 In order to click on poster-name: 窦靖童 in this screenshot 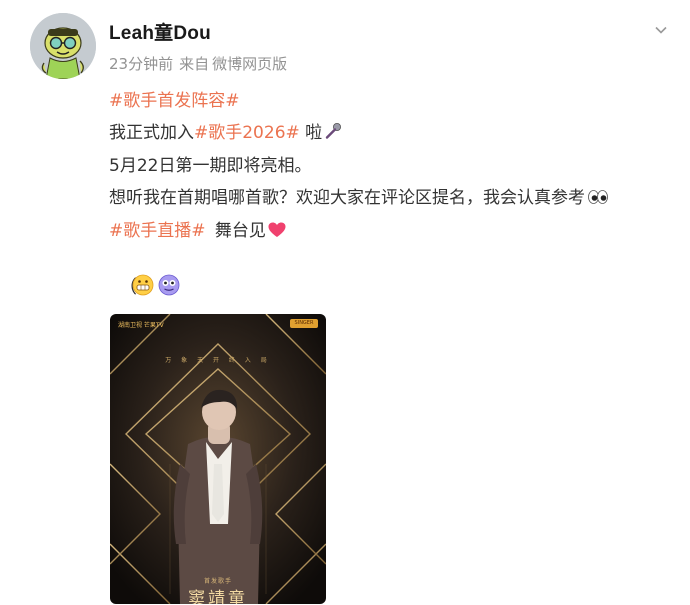, I will do `click(218, 596)`.